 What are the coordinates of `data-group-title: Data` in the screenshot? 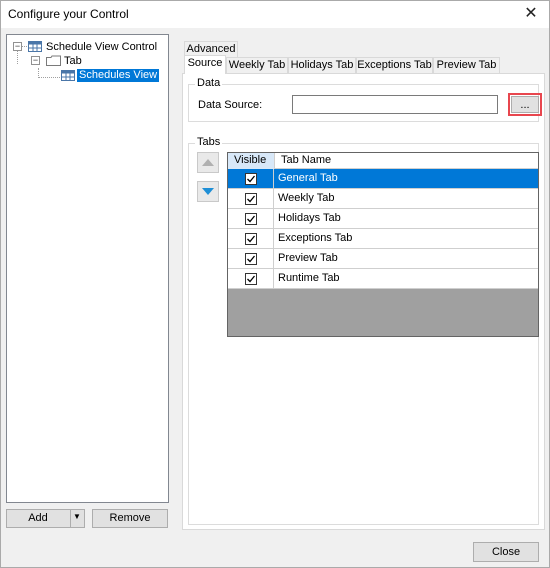 It's located at (209, 83).